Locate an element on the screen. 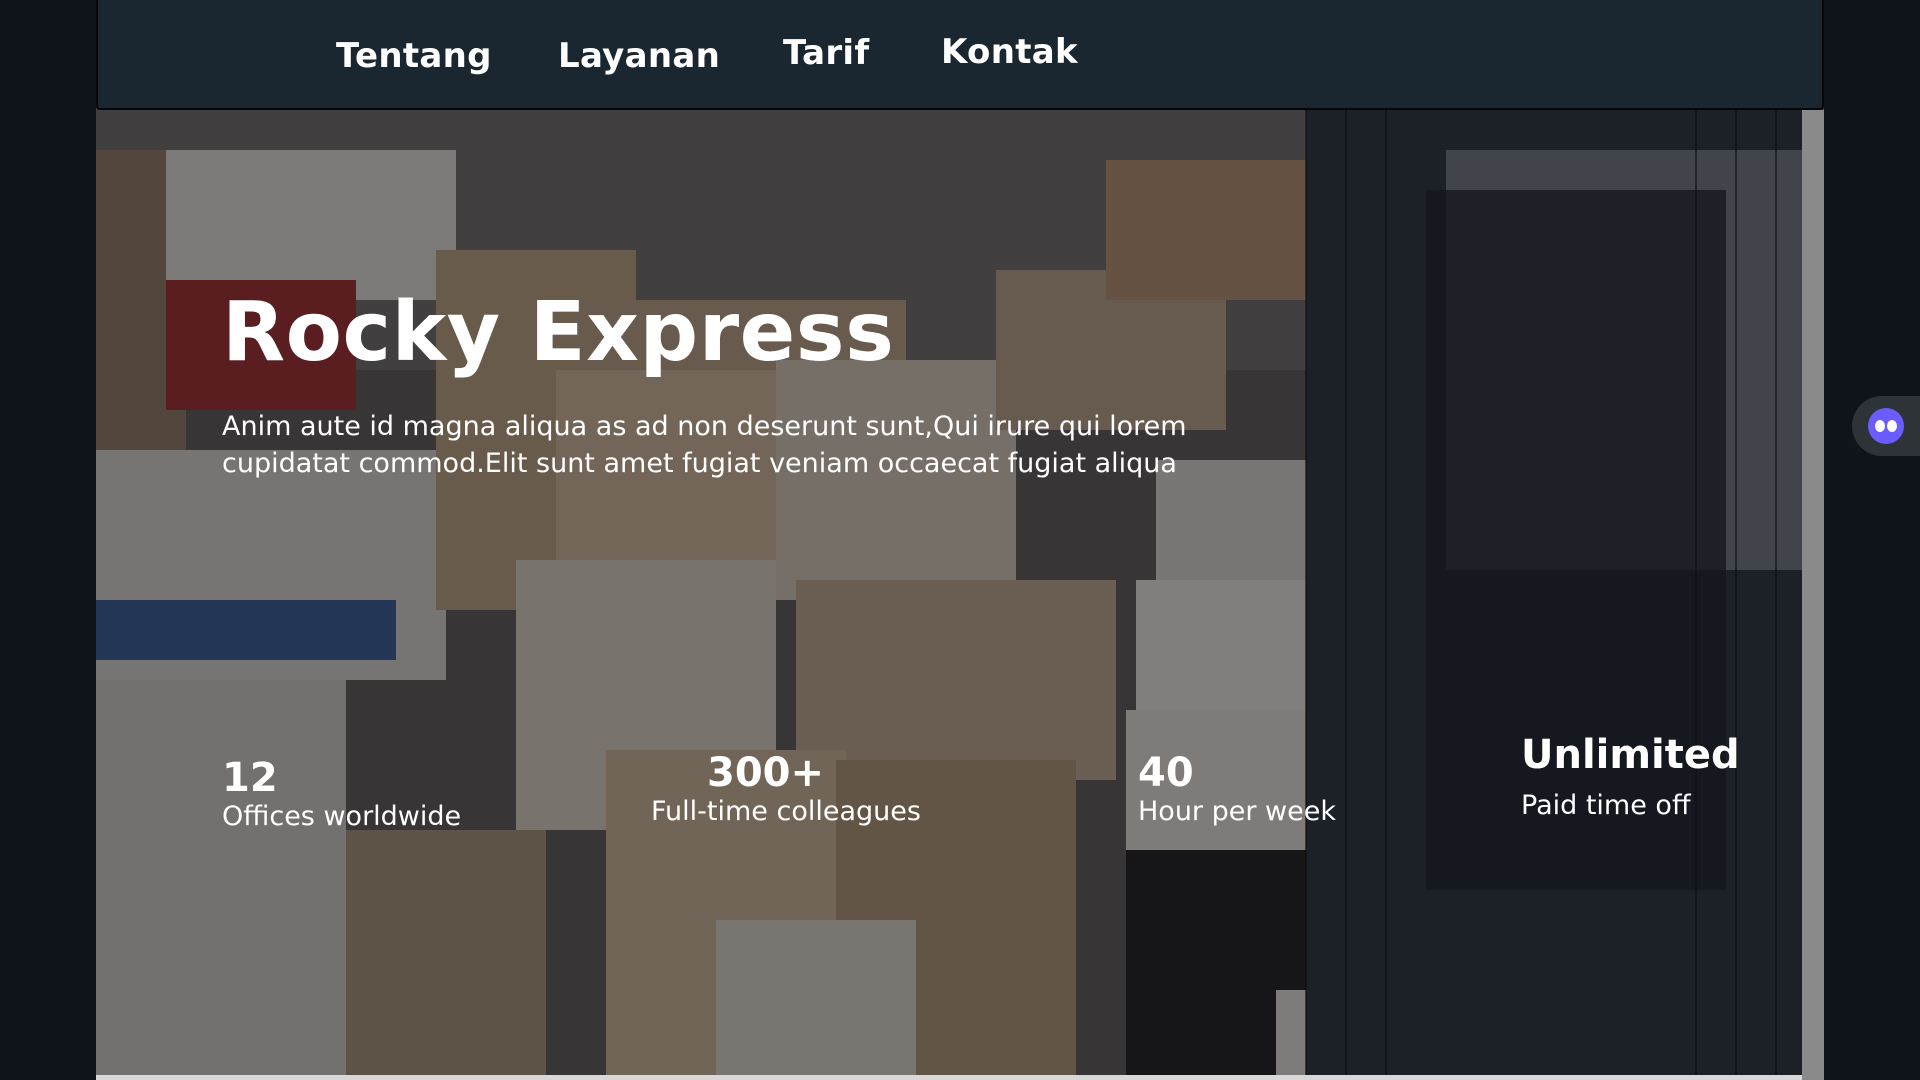  assistant-face-icon is located at coordinates (1886, 426).